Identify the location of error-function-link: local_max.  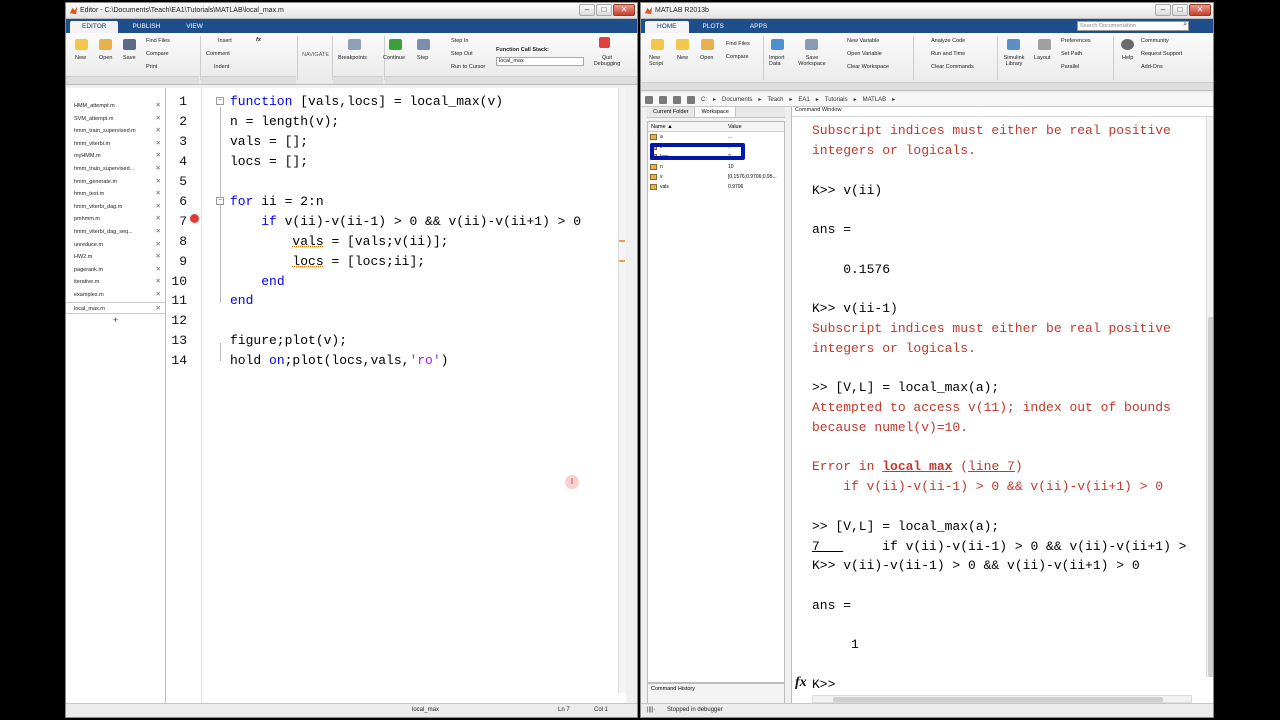
(917, 466).